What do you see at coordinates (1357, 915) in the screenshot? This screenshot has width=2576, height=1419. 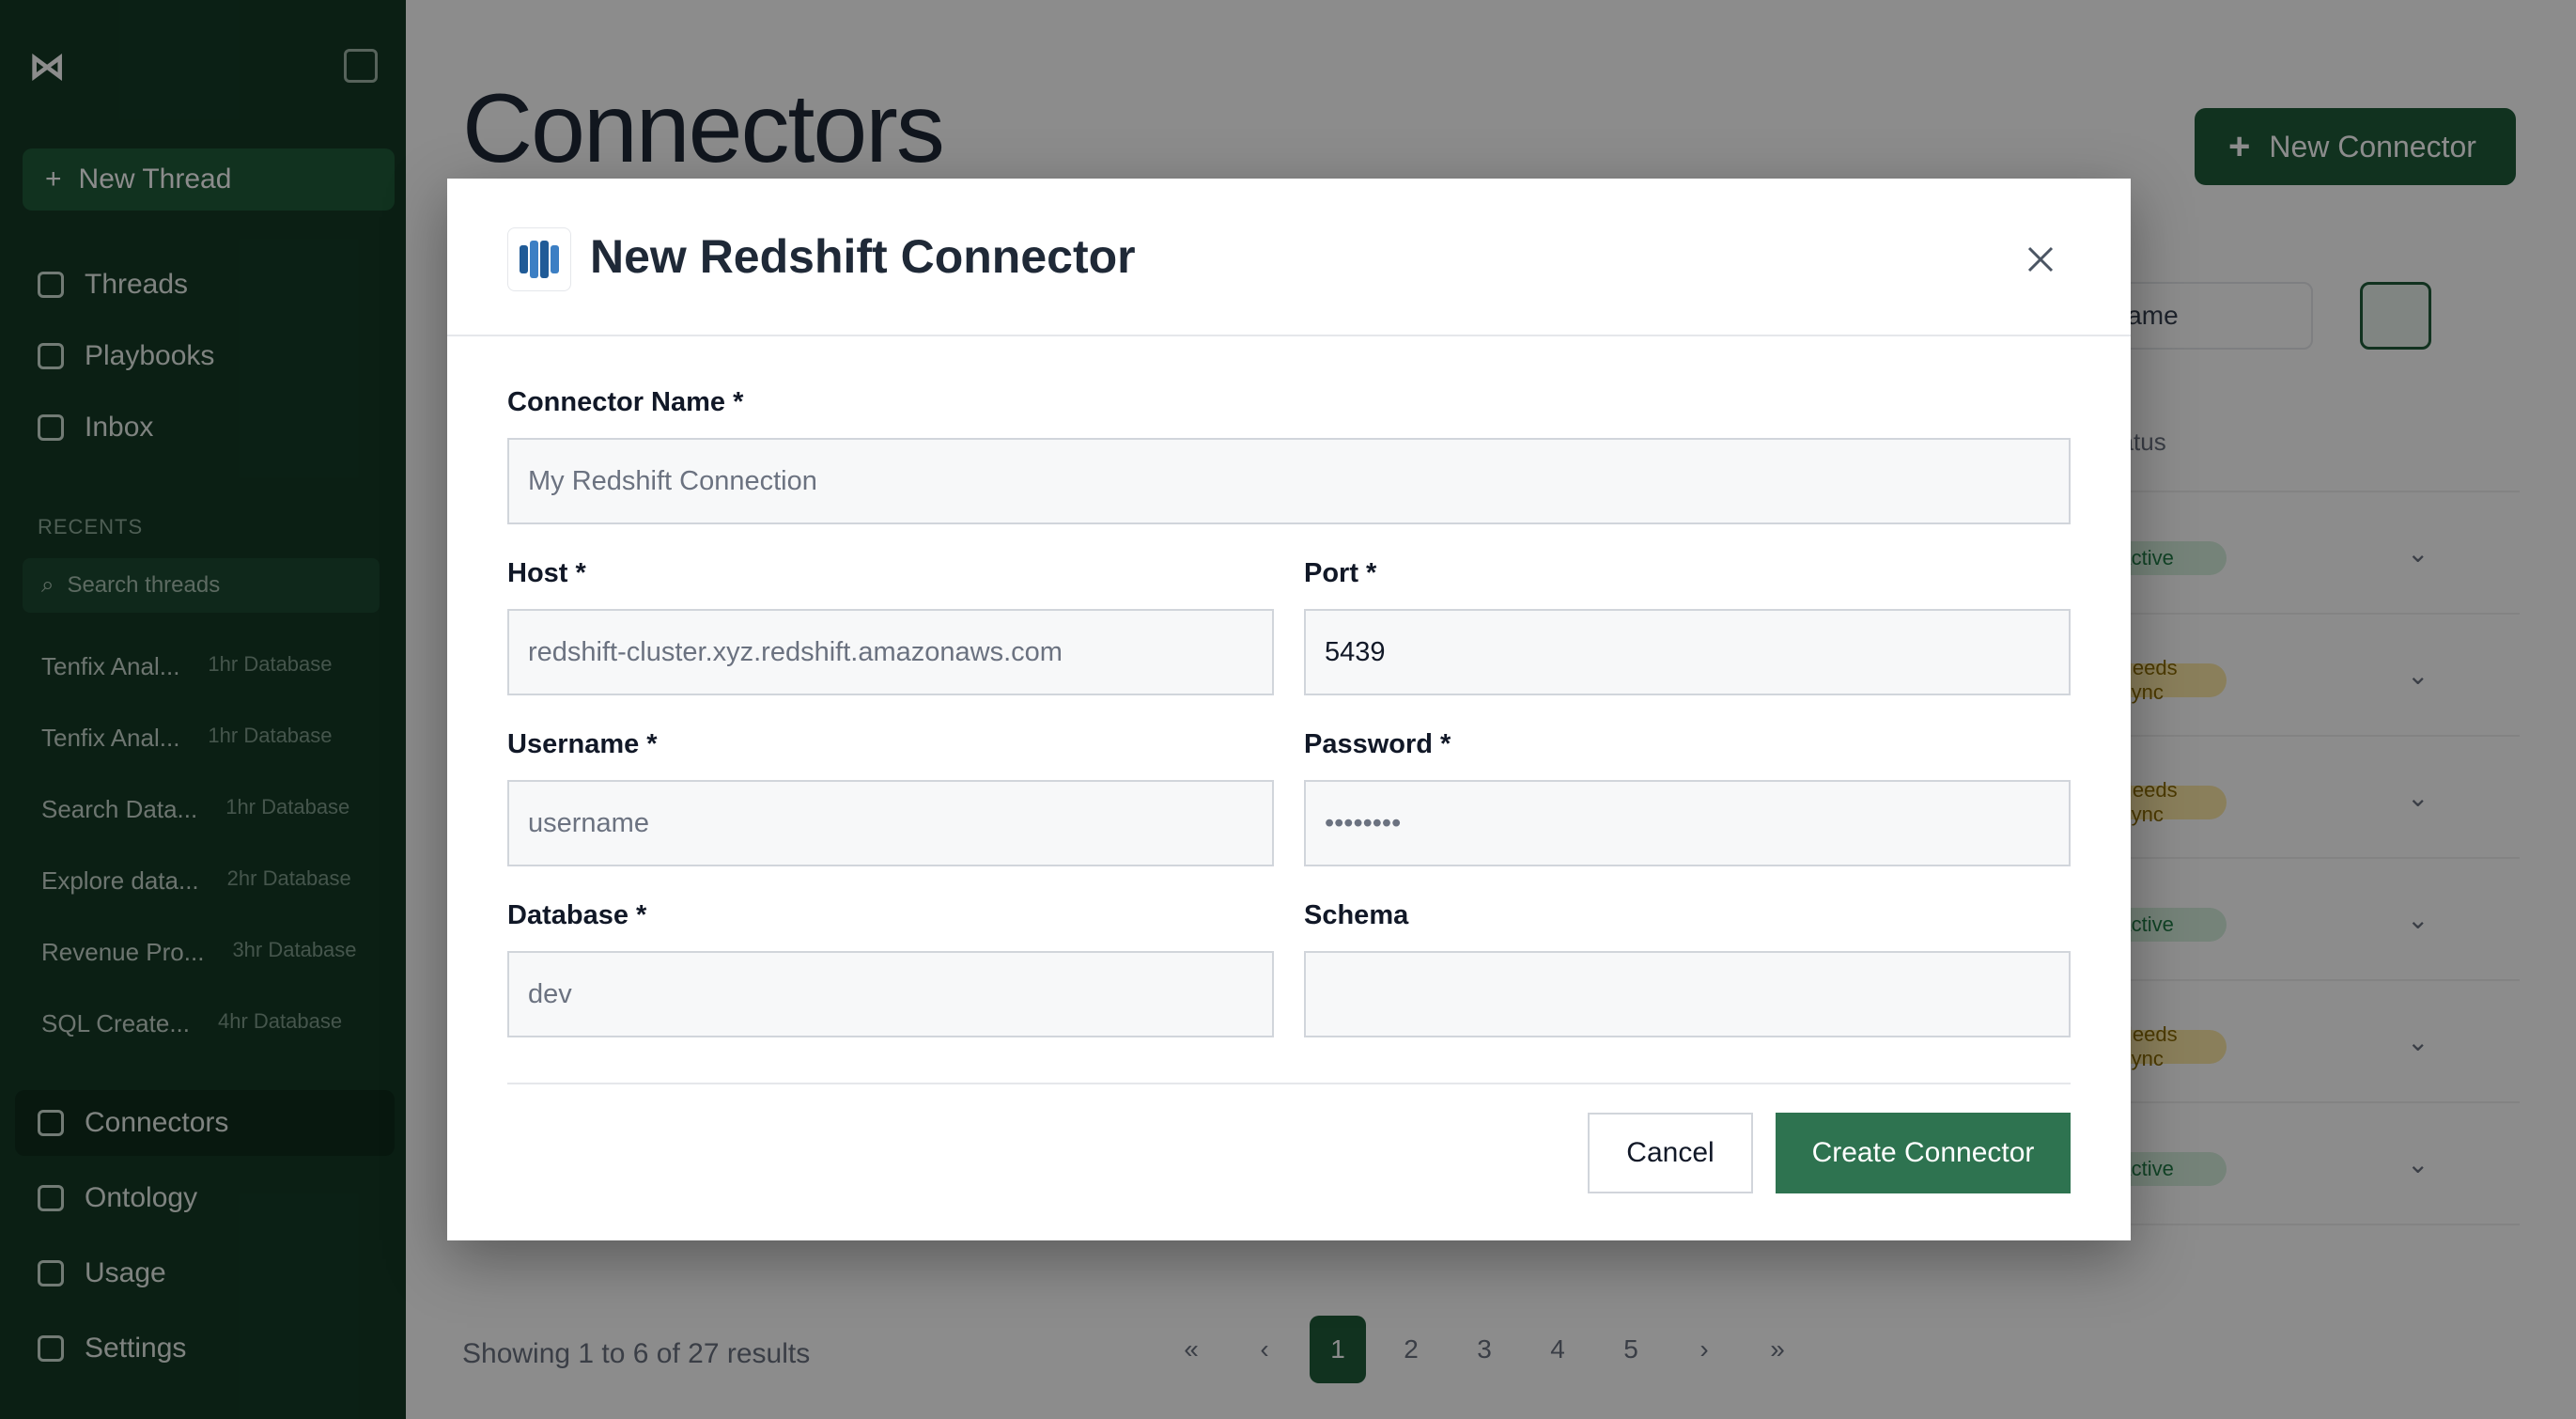 I see `schema-label: Schema` at bounding box center [1357, 915].